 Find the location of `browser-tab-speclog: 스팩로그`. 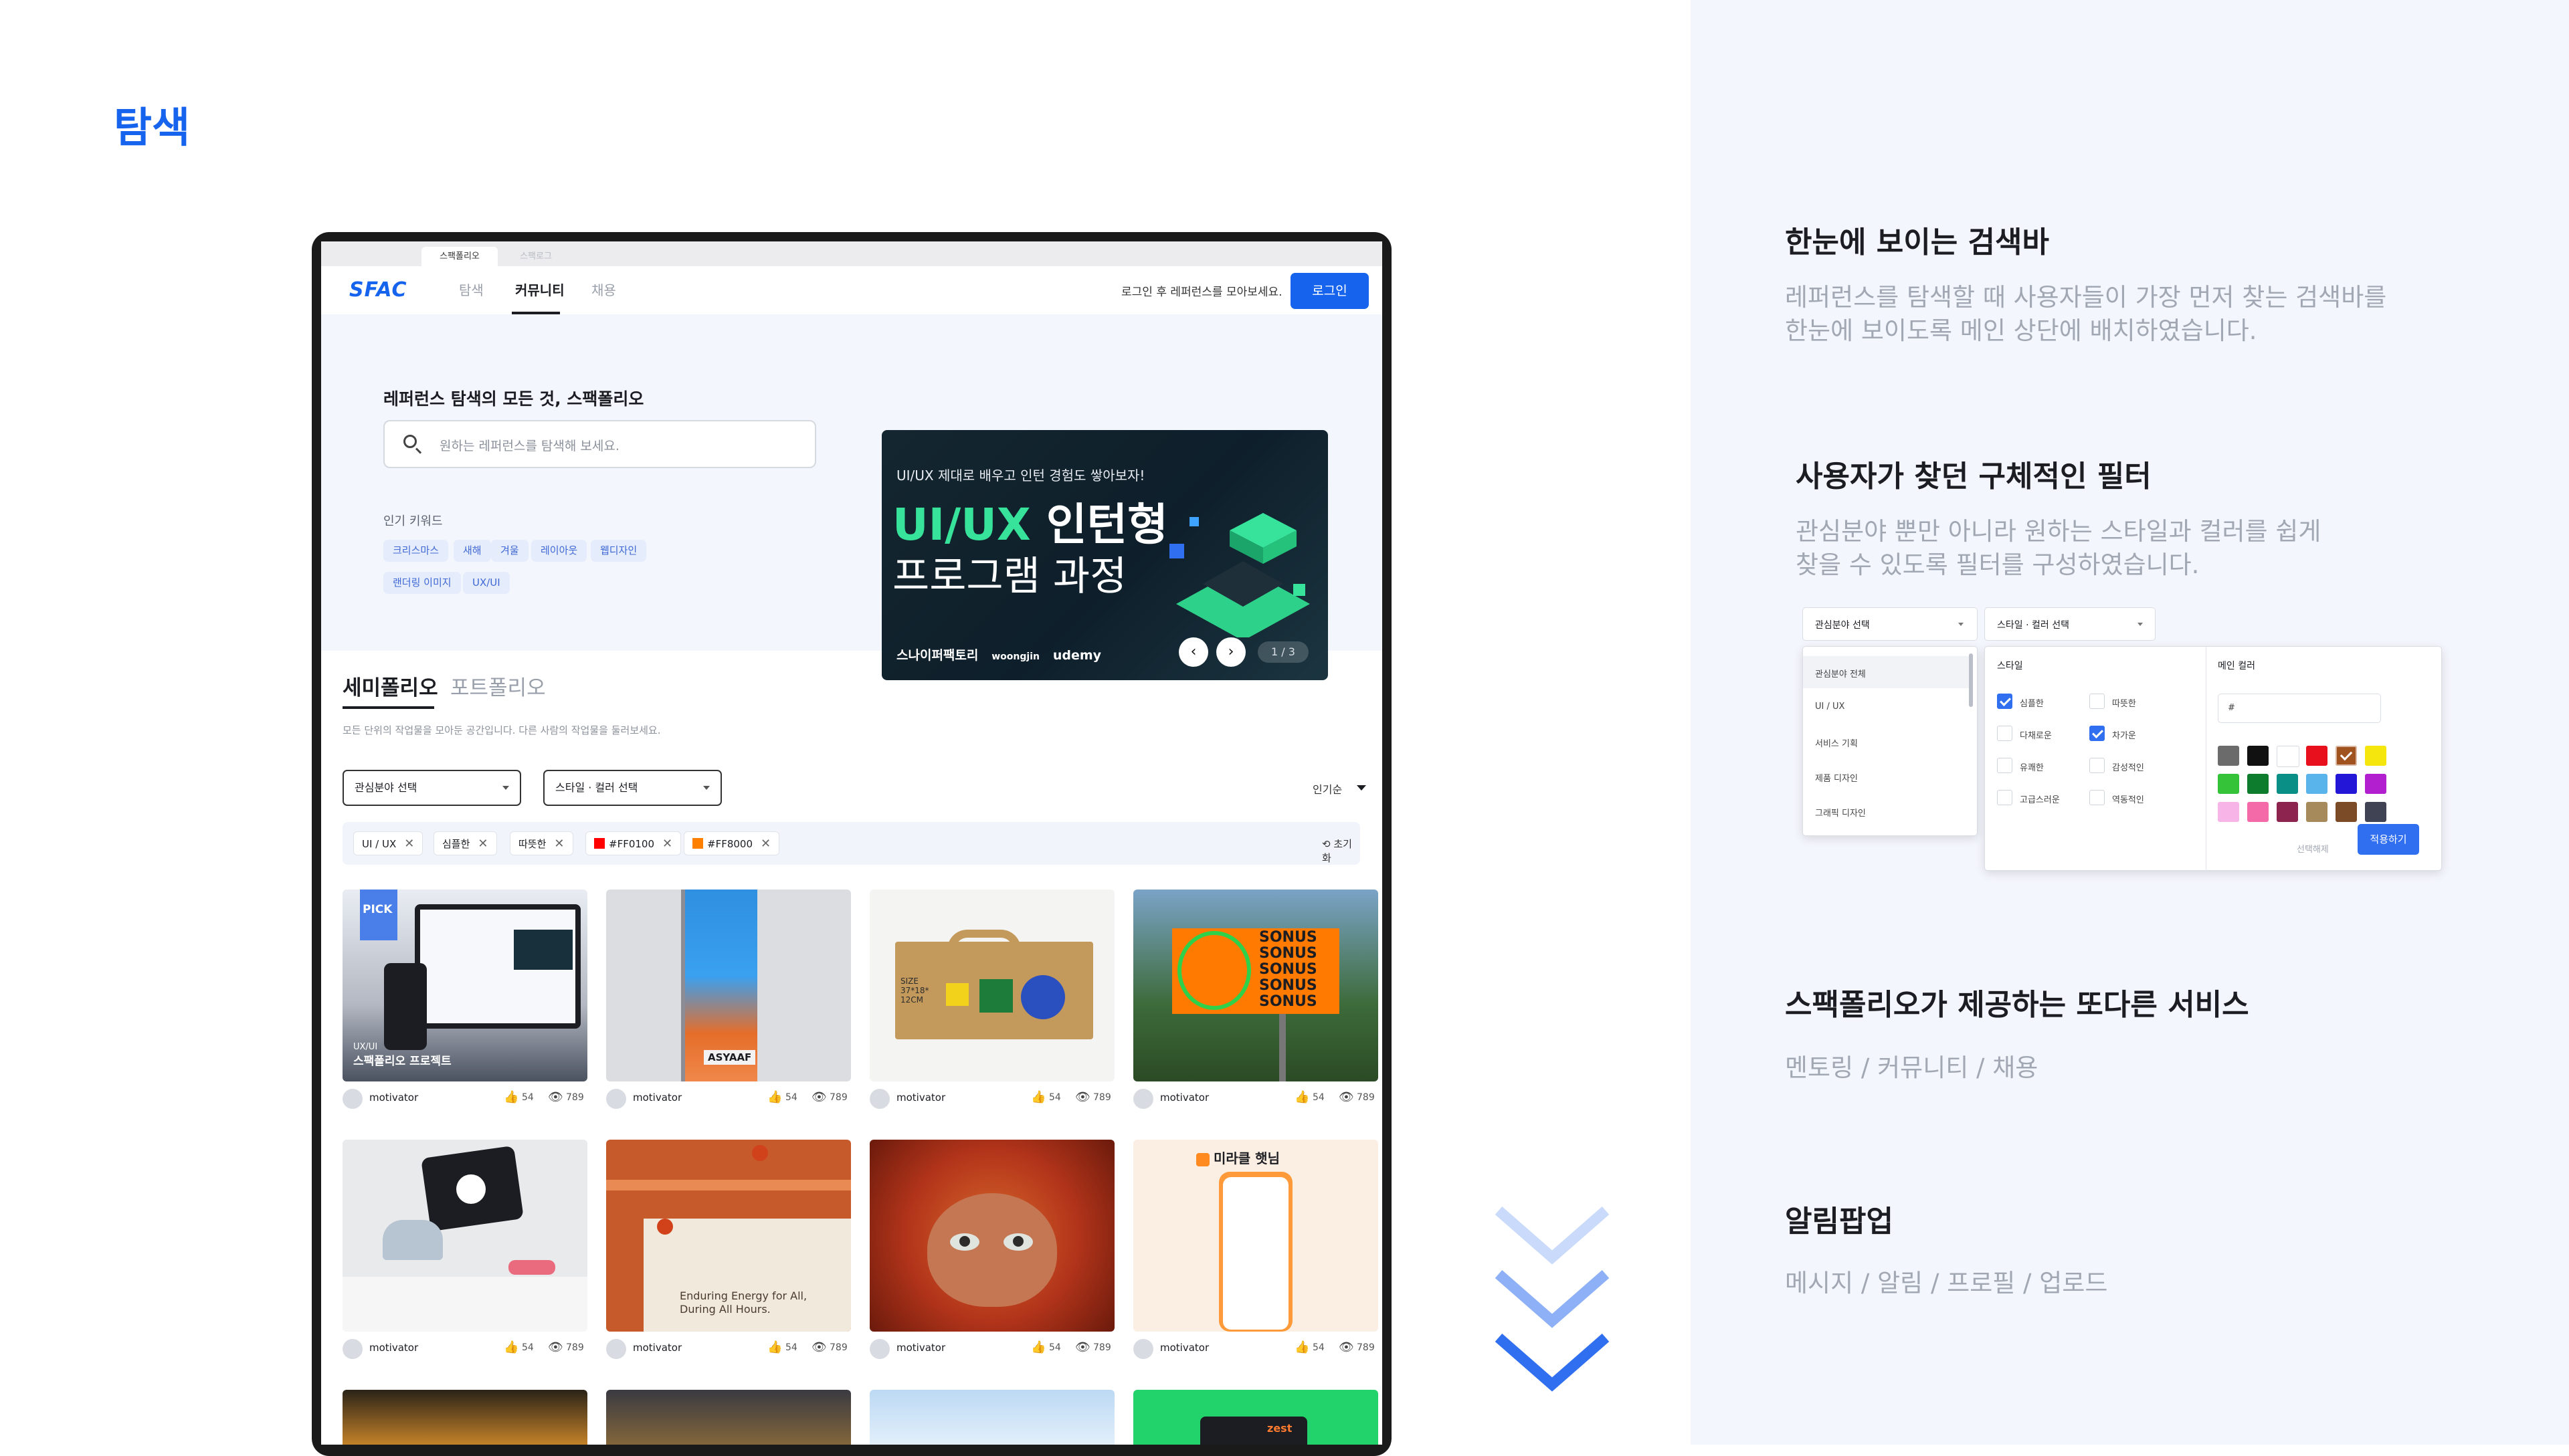

browser-tab-speclog: 스팩로그 is located at coordinates (536, 256).